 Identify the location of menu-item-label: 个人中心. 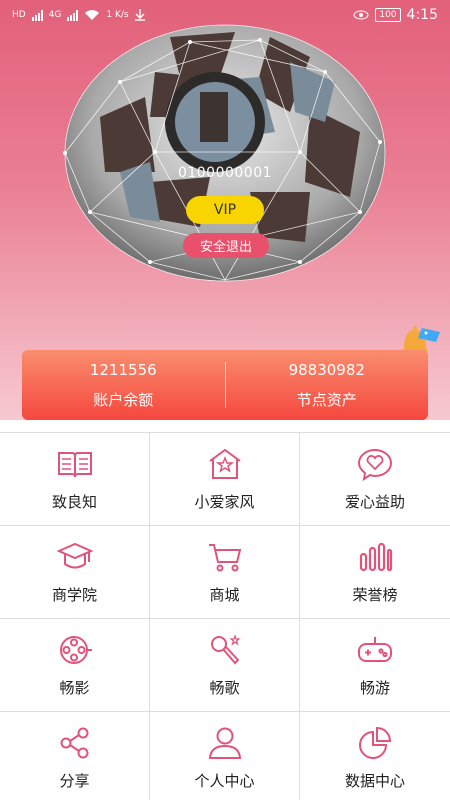
(224, 780).